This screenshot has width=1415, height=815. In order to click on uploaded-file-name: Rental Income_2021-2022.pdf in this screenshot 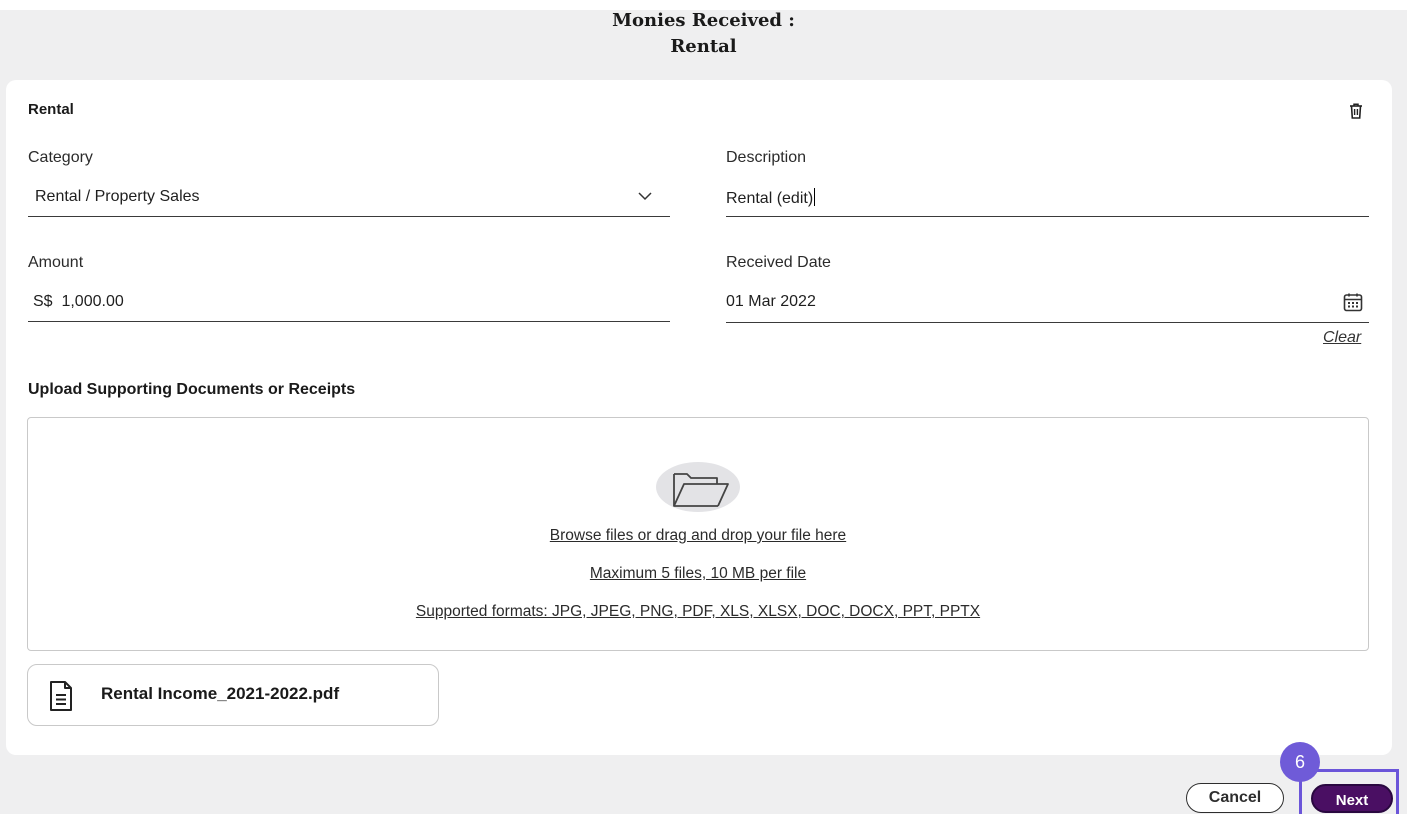, I will do `click(220, 693)`.